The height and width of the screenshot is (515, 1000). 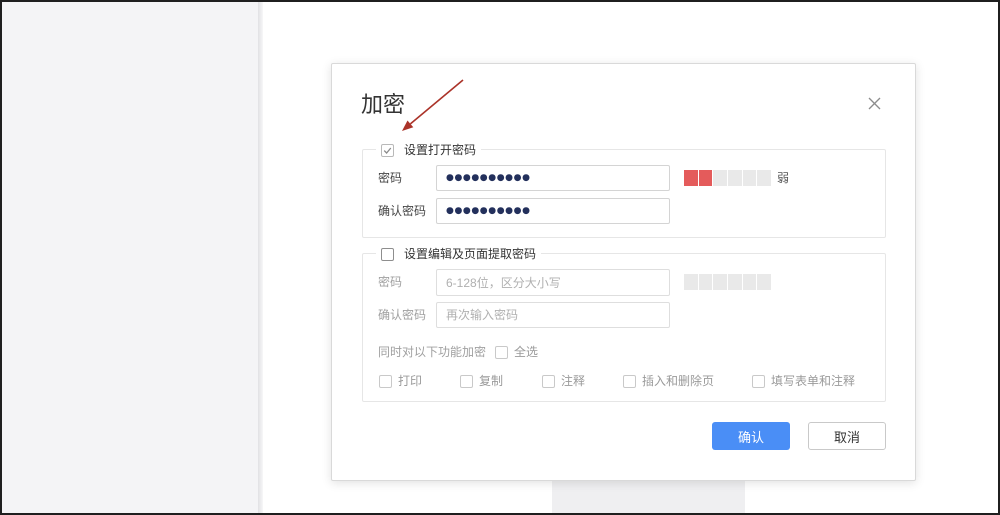 I want to click on checkmark-icon, so click(x=387, y=150).